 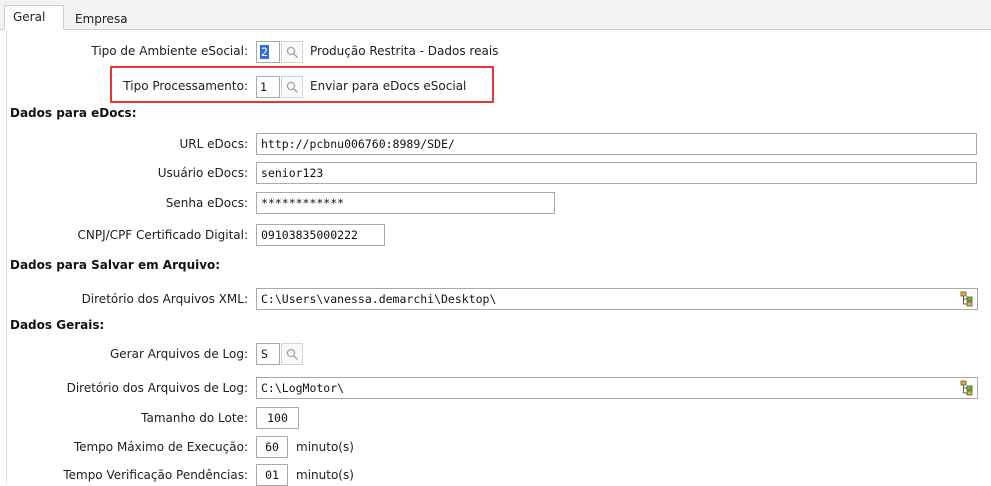 I want to click on tempo-verificacao-input: 01, so click(x=272, y=475).